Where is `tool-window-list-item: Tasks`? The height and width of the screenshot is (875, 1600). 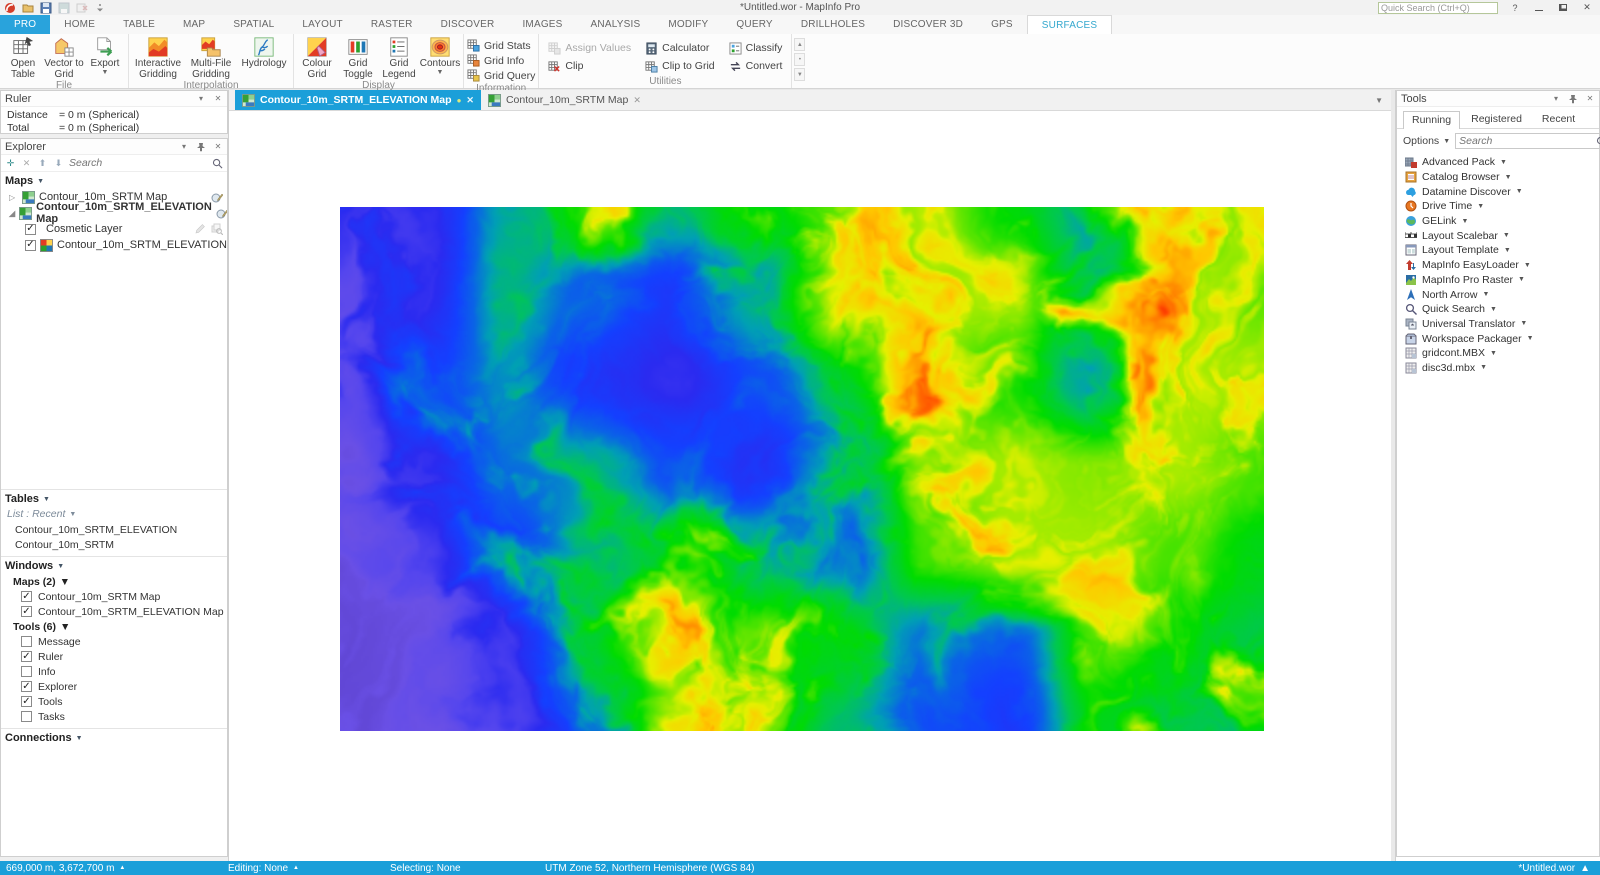 tool-window-list-item: Tasks is located at coordinates (114, 716).